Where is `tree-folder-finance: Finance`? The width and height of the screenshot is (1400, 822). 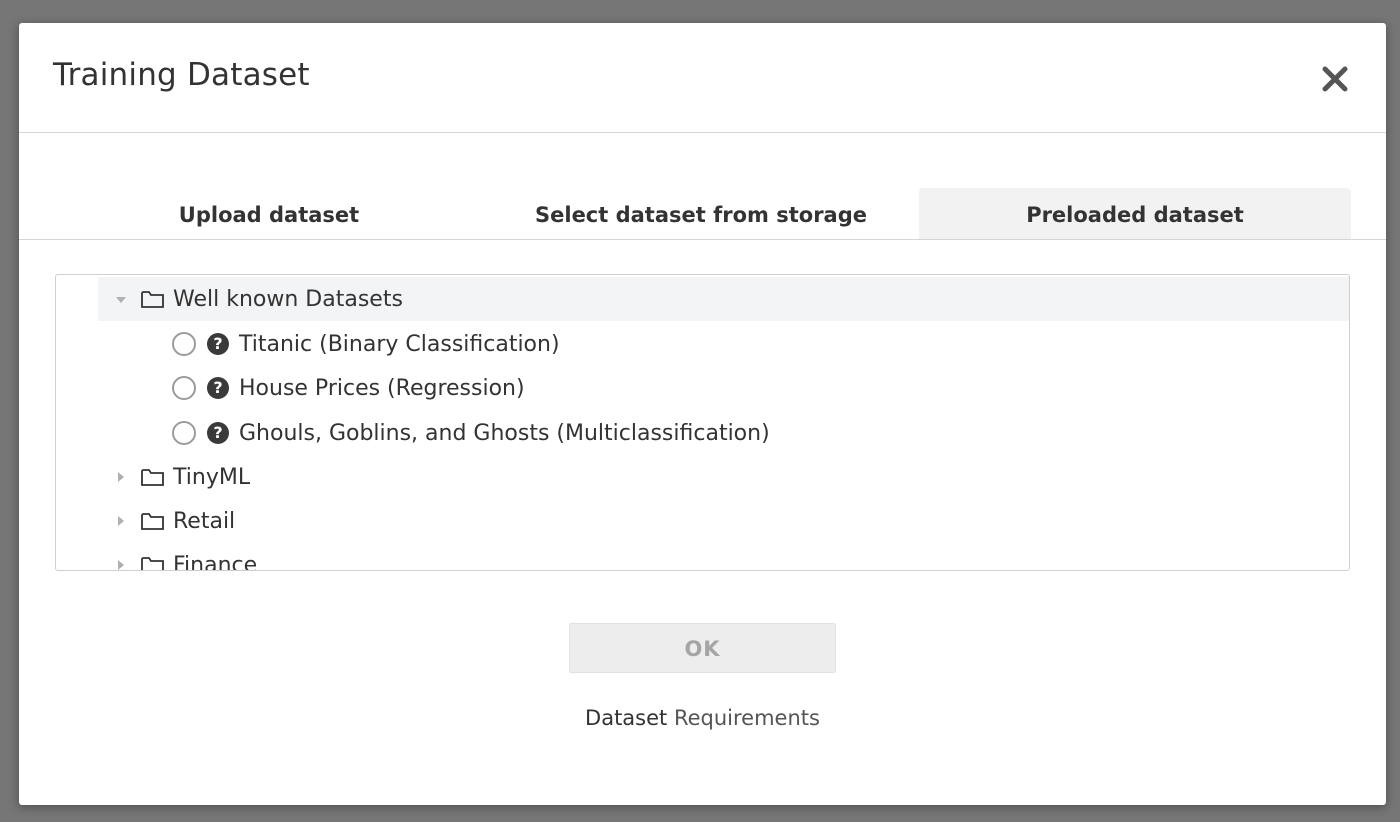 tree-folder-finance: Finance is located at coordinates (723, 557).